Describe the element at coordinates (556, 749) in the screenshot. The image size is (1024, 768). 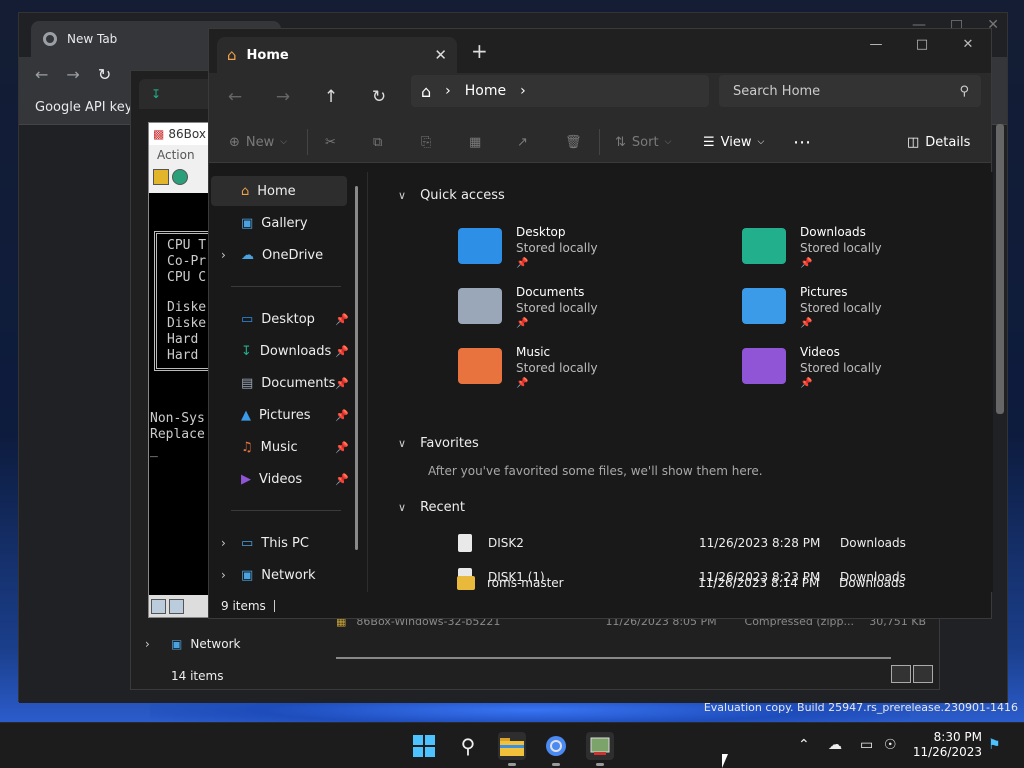
I see `taskbar-chrome` at that location.